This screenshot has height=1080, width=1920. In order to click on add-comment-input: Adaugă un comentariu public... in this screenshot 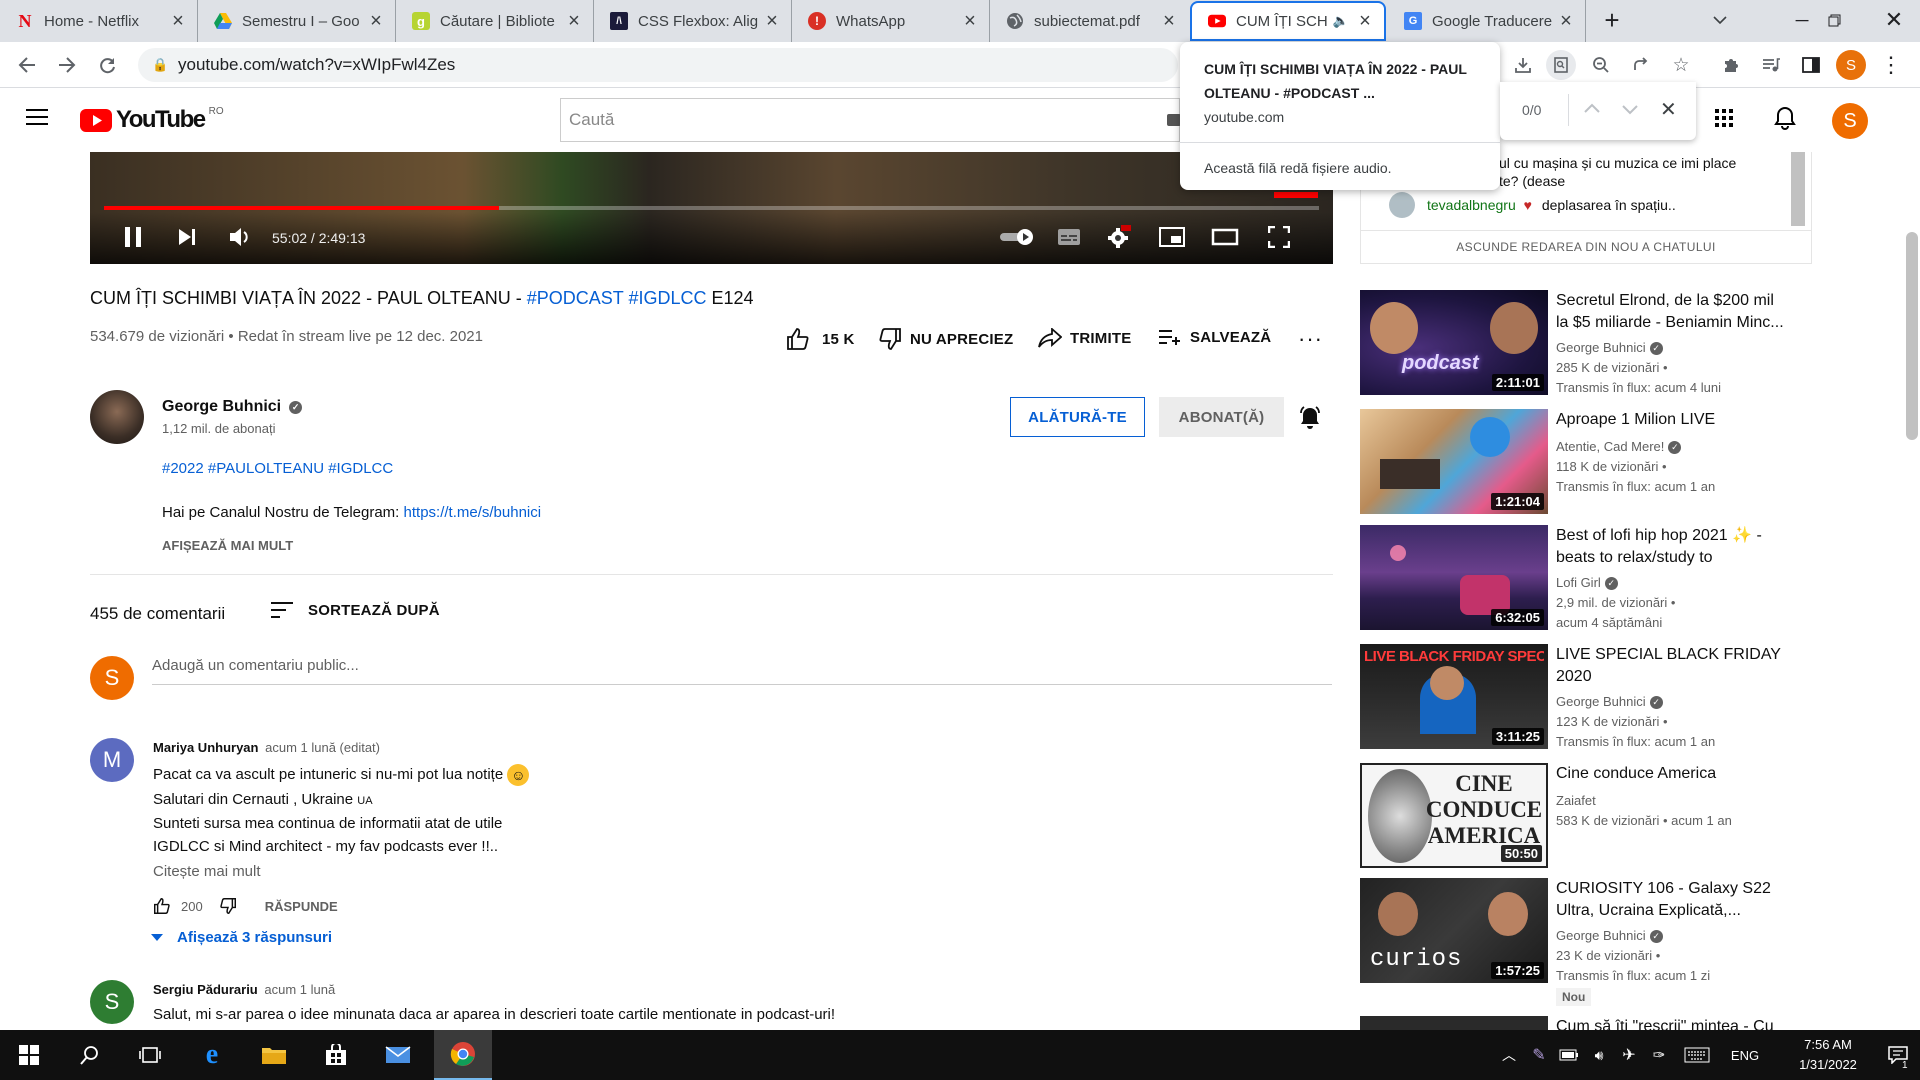, I will do `click(742, 671)`.